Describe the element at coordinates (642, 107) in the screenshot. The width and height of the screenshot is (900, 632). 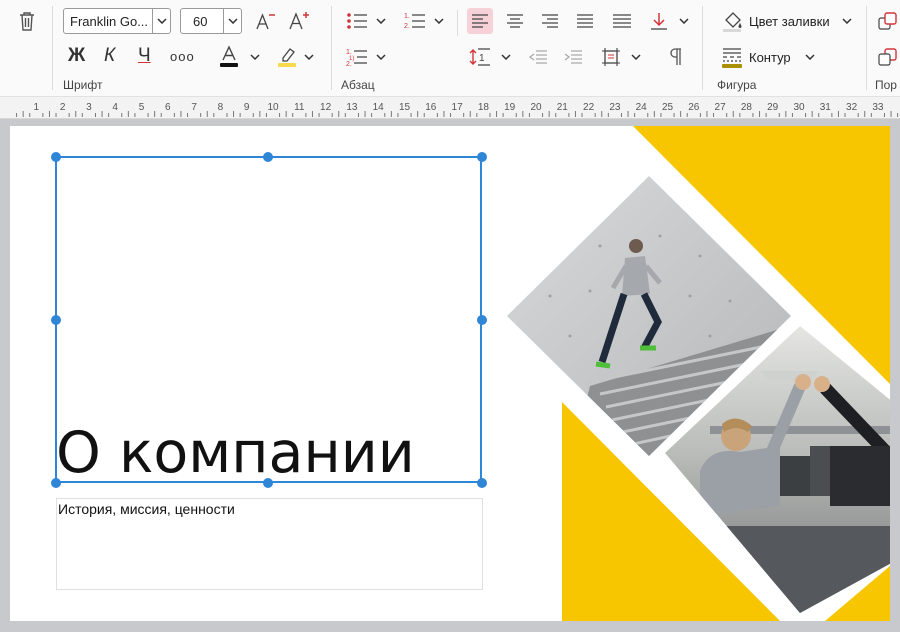
I see `ruler-number: 24` at that location.